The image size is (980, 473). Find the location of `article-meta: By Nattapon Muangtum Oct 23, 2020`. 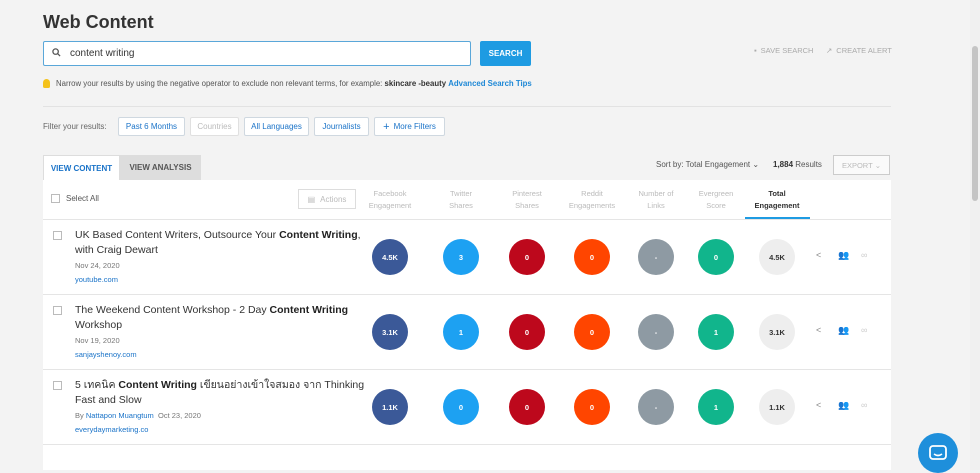

article-meta: By Nattapon Muangtum Oct 23, 2020 is located at coordinates (138, 415).